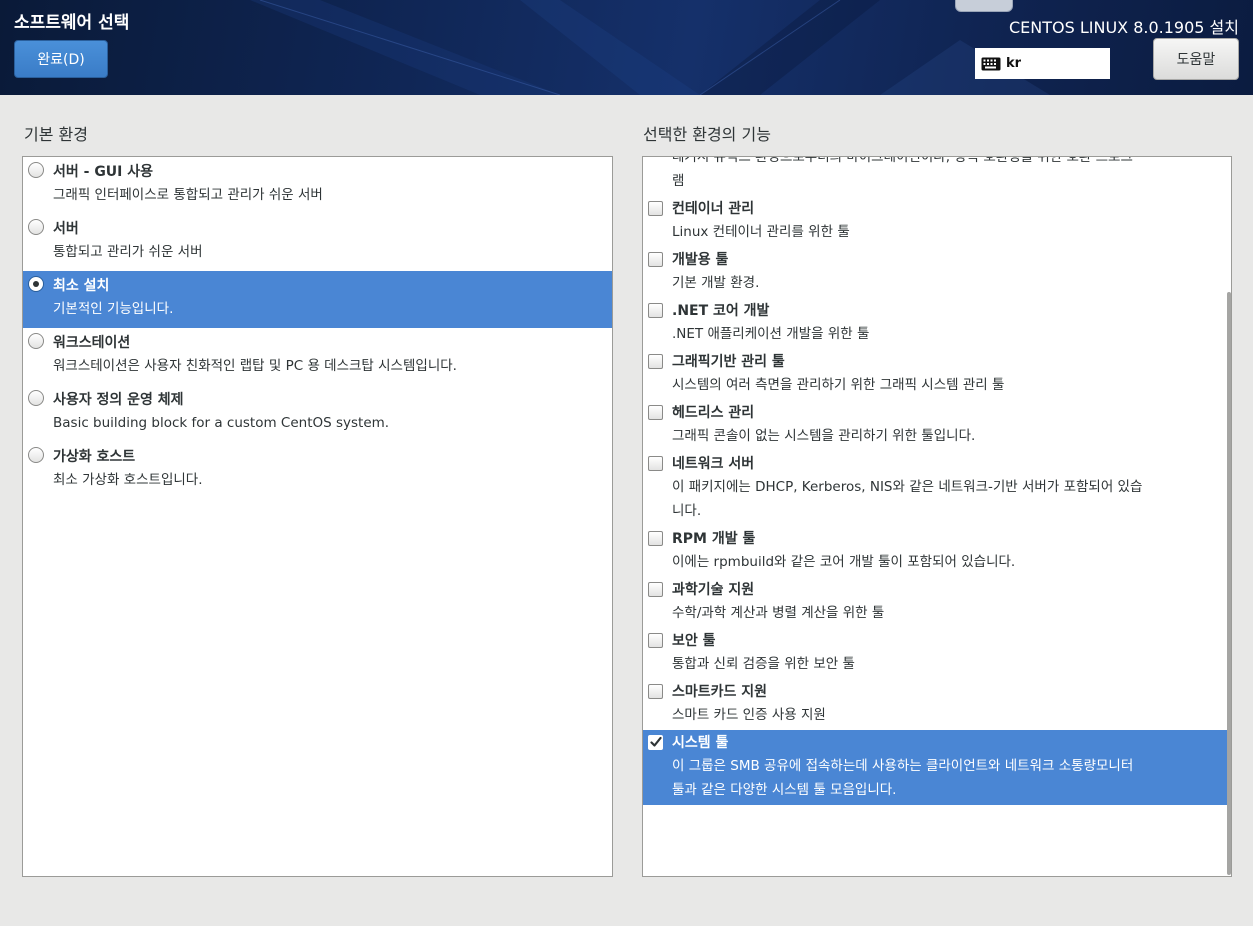 The width and height of the screenshot is (1253, 926). Describe the element at coordinates (721, 311) in the screenshot. I see `addon-name: .NET 코어 개발` at that location.